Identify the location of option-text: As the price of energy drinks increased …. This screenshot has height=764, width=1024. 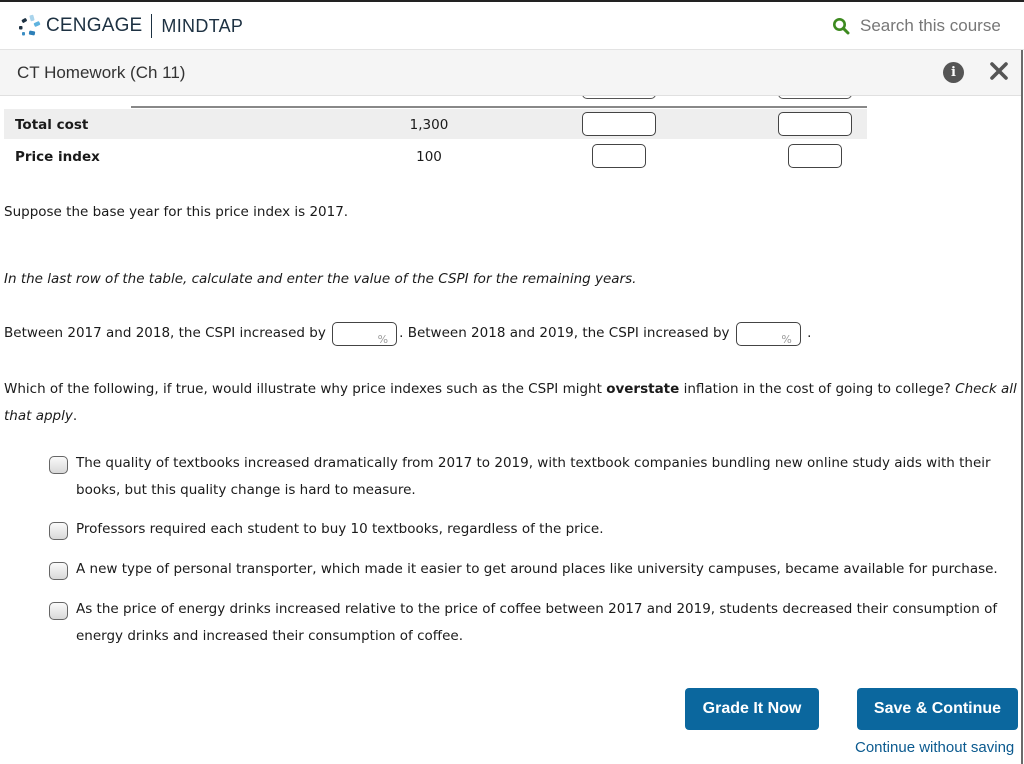
(537, 622).